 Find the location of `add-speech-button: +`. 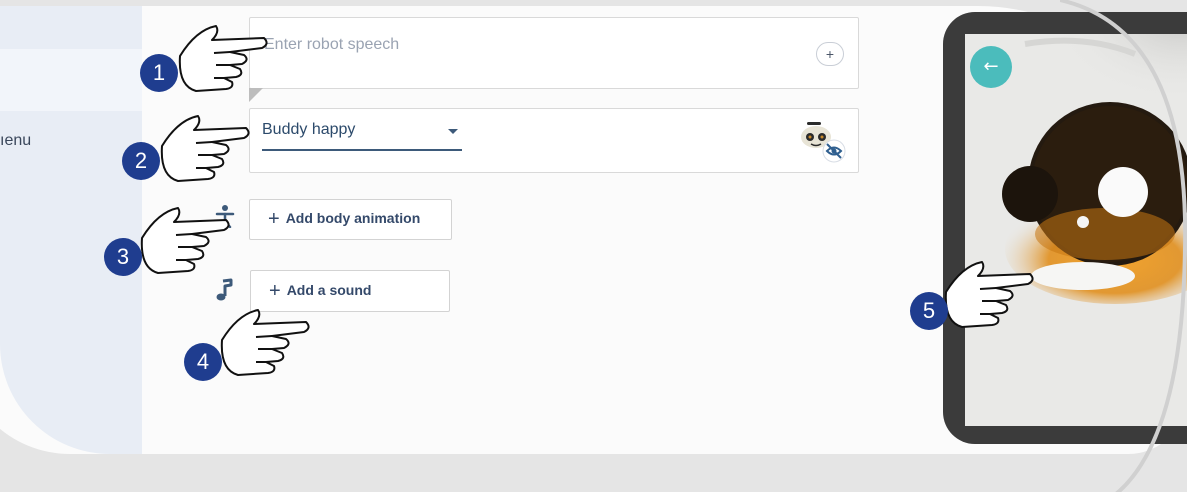

add-speech-button: + is located at coordinates (830, 54).